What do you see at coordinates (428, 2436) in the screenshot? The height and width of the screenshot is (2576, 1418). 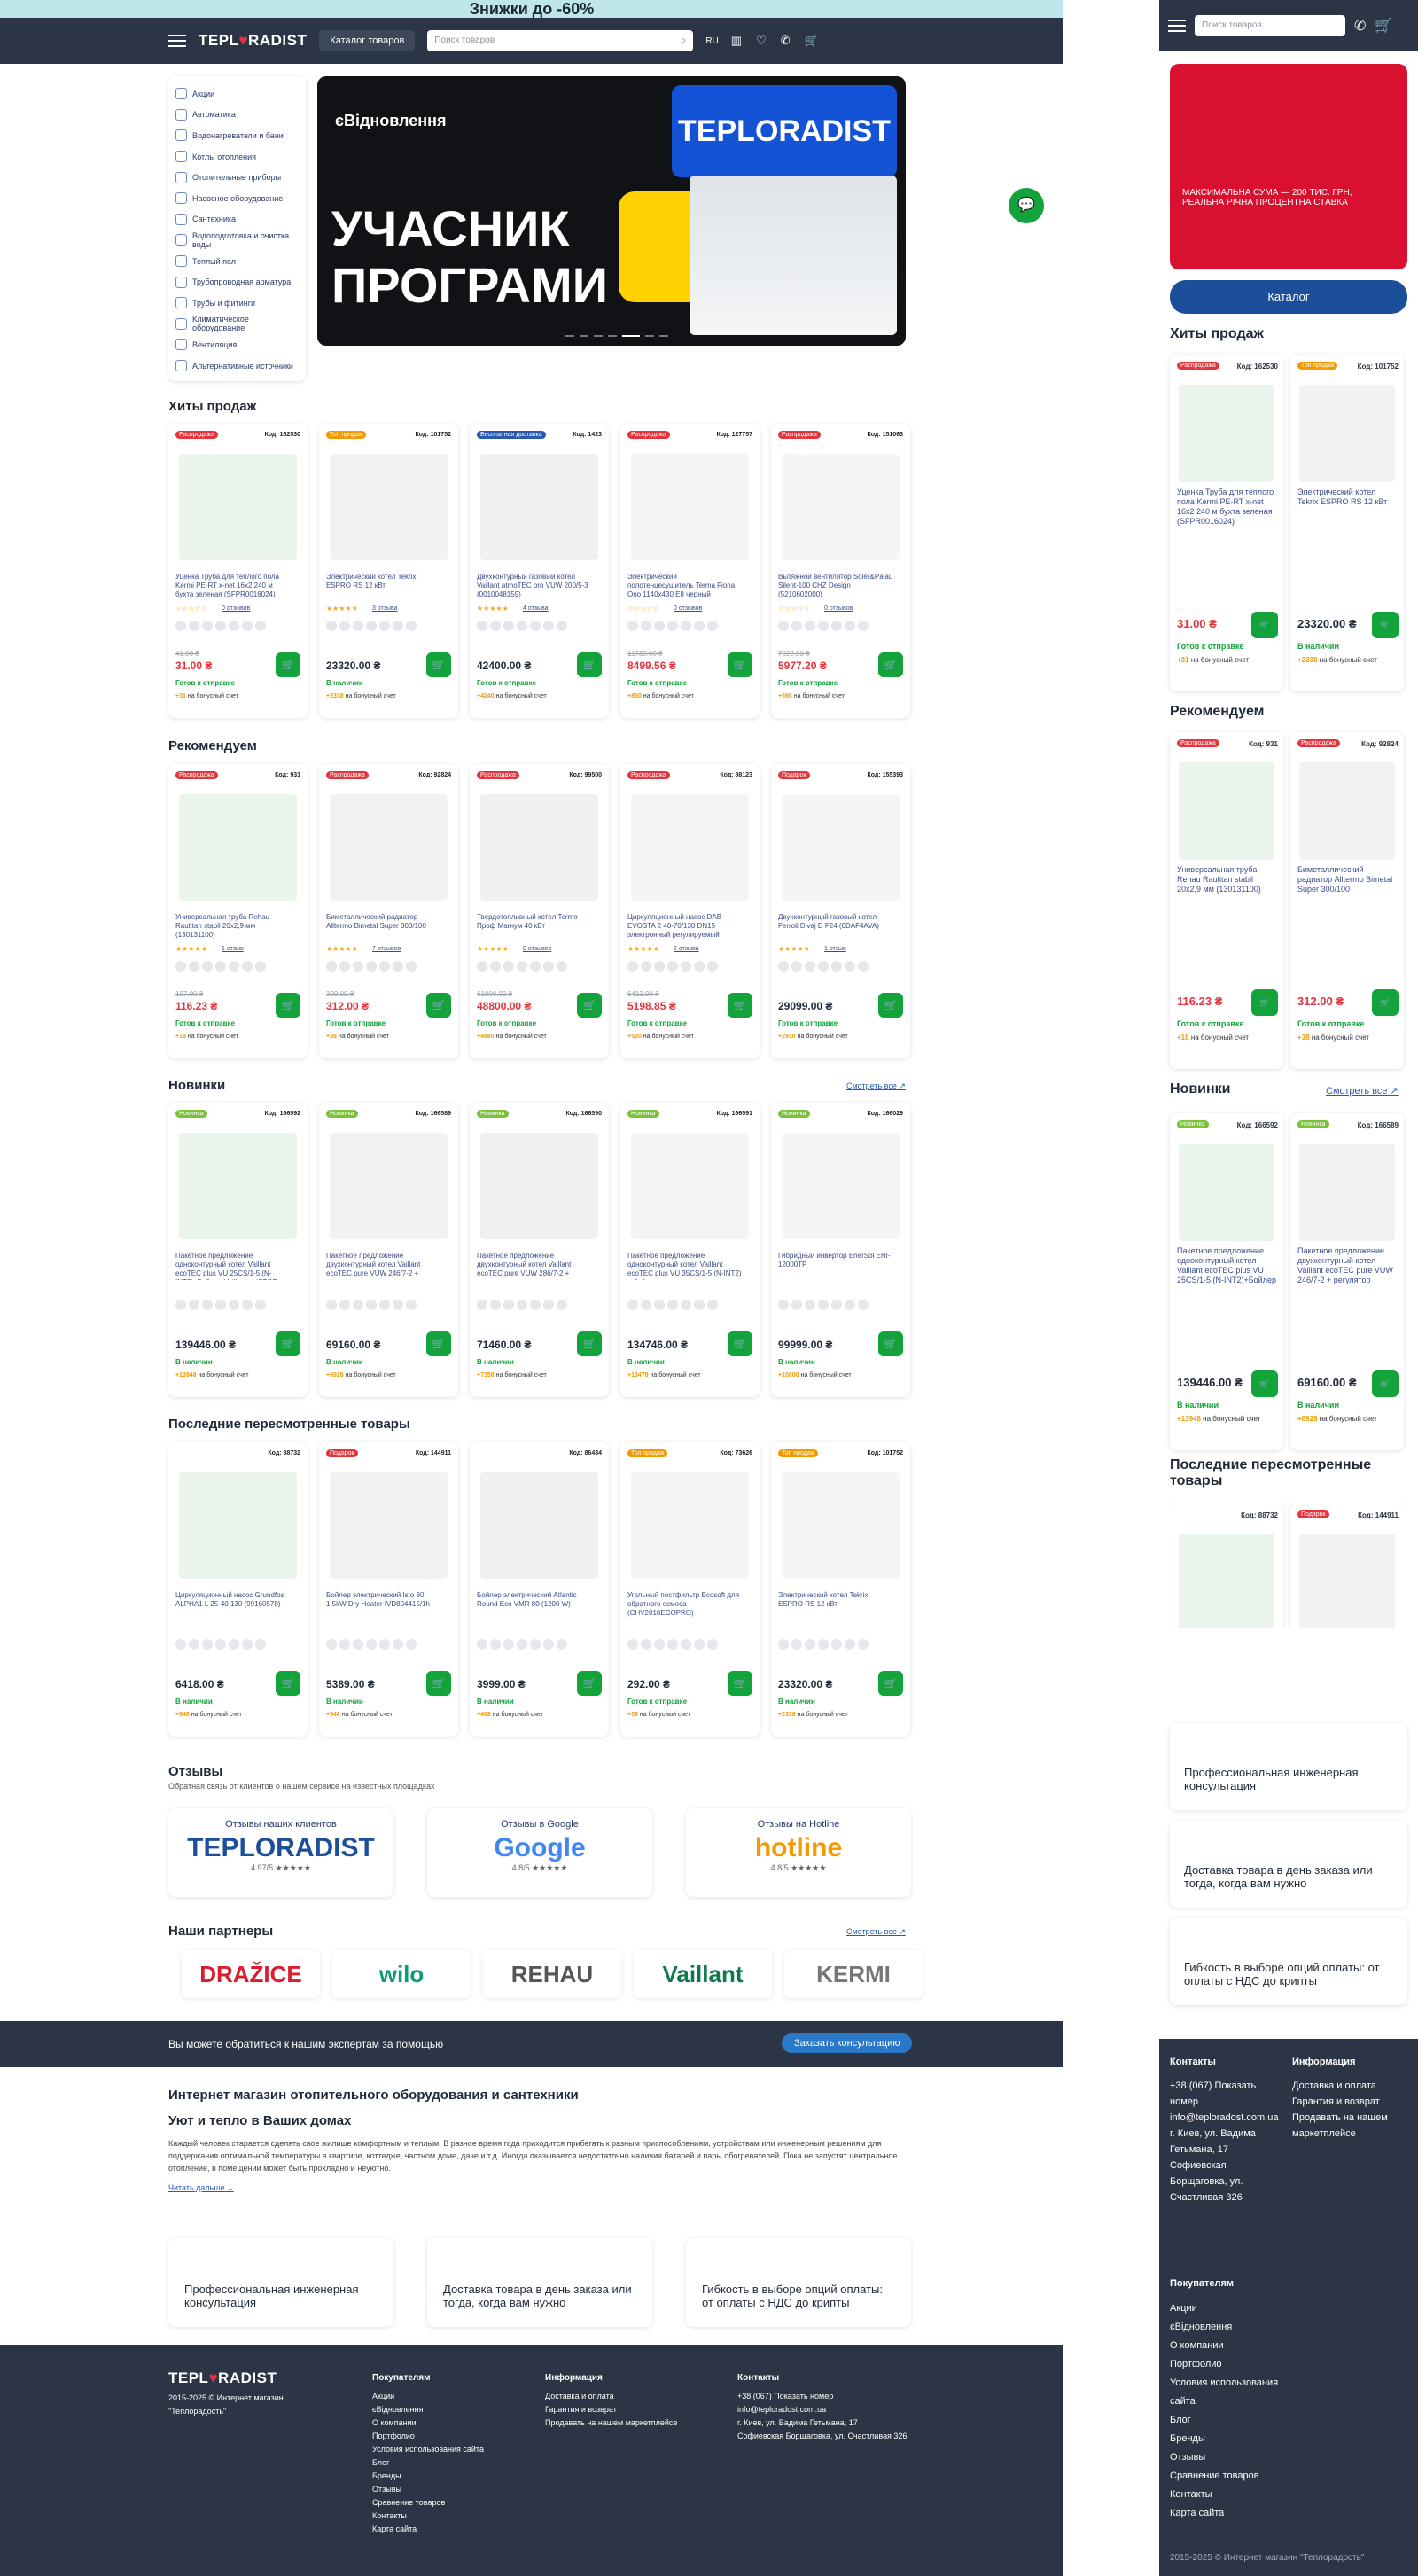 I see `footer-link: Портфолио` at bounding box center [428, 2436].